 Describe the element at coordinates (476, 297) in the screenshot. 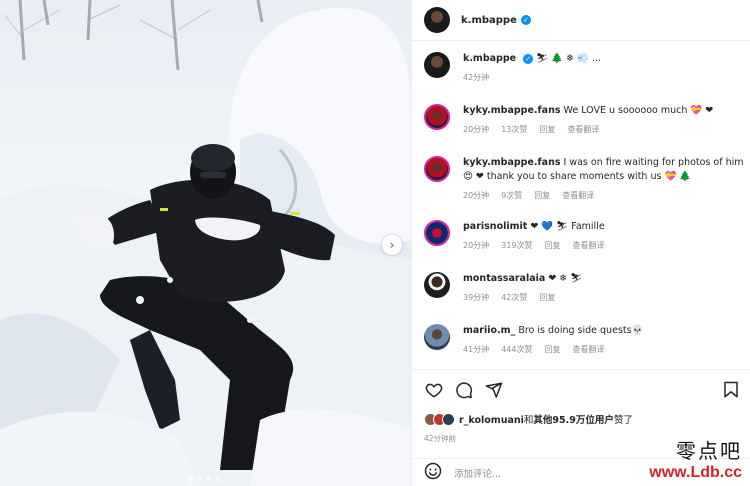

I see `comment-time: 39分钟` at that location.